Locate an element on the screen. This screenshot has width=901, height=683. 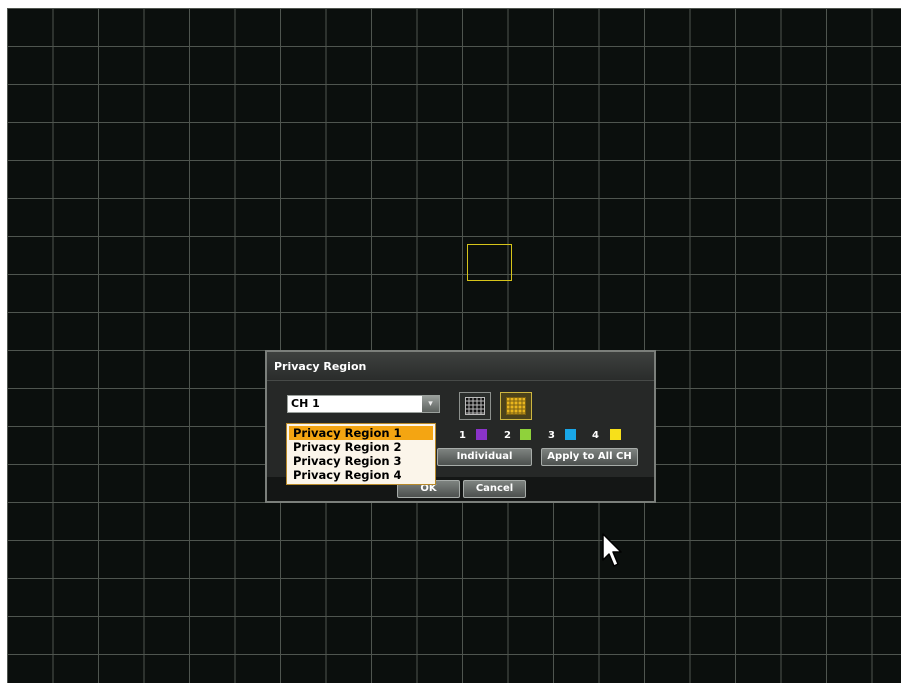
grid-large-icon is located at coordinates (516, 406).